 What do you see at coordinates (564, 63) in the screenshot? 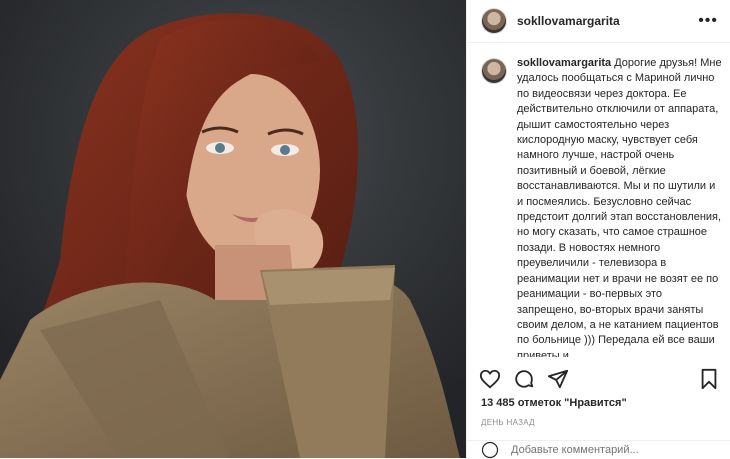
I see `caption-username: sokllovamargarita` at bounding box center [564, 63].